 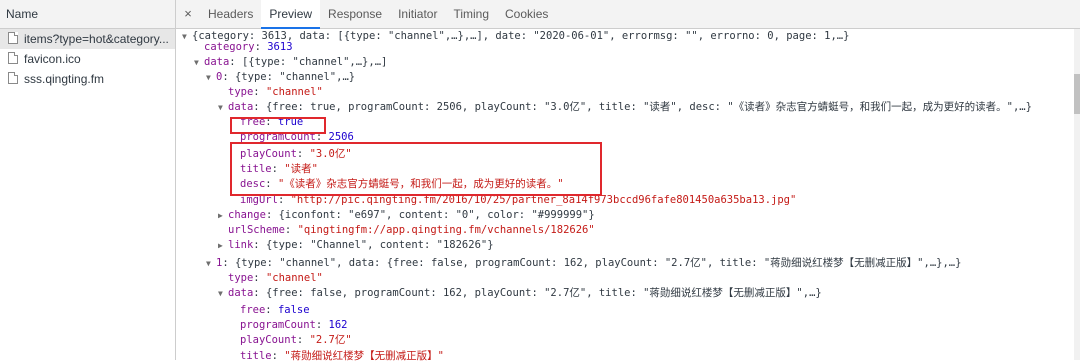 I want to click on tab-preview: Preview, so click(x=291, y=14).